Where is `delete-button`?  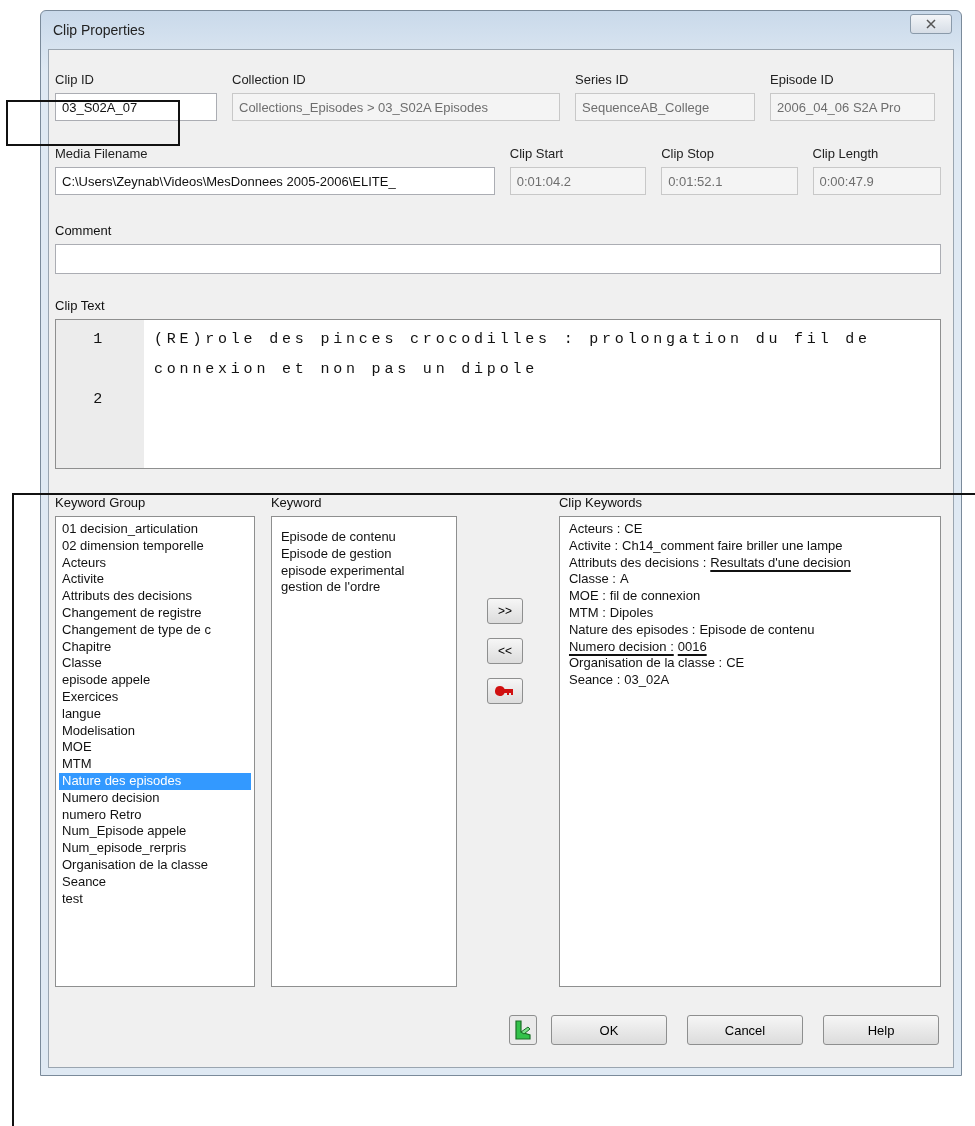 delete-button is located at coordinates (505, 691).